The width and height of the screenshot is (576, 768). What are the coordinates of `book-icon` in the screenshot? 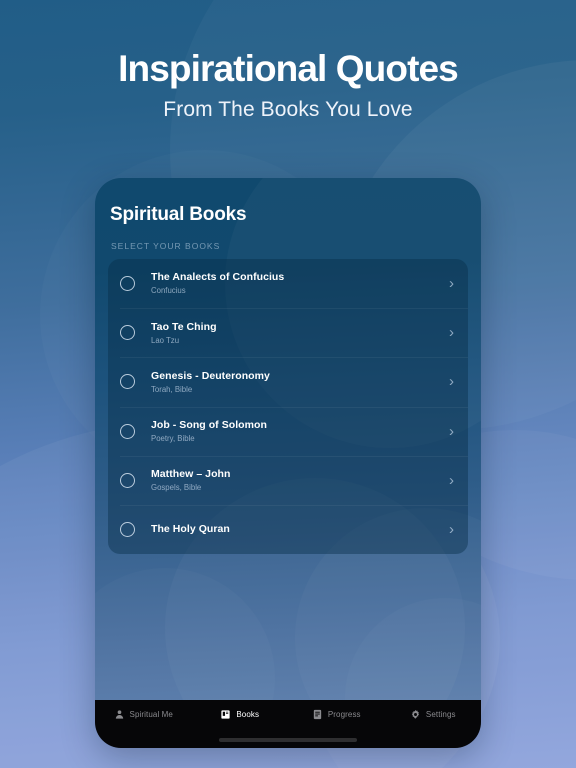 It's located at (225, 714).